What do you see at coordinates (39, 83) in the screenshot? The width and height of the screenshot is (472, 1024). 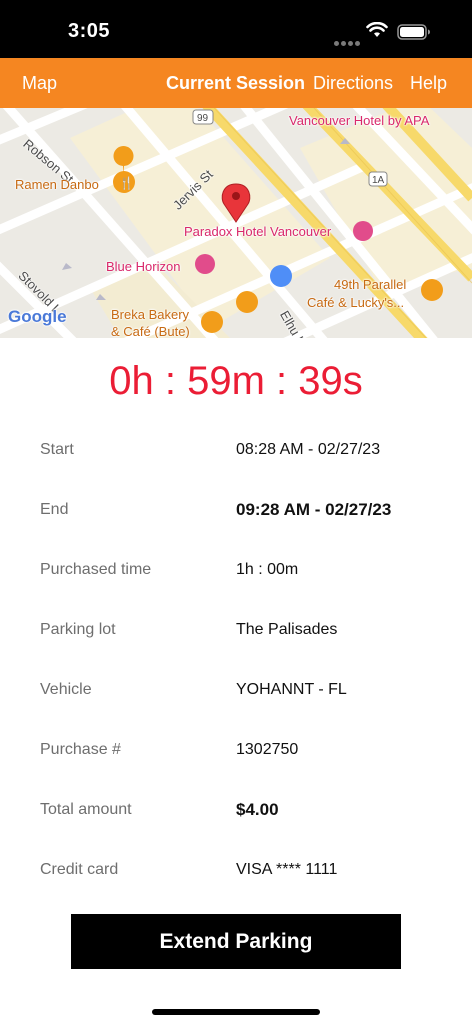 I see `nav-map: Map` at bounding box center [39, 83].